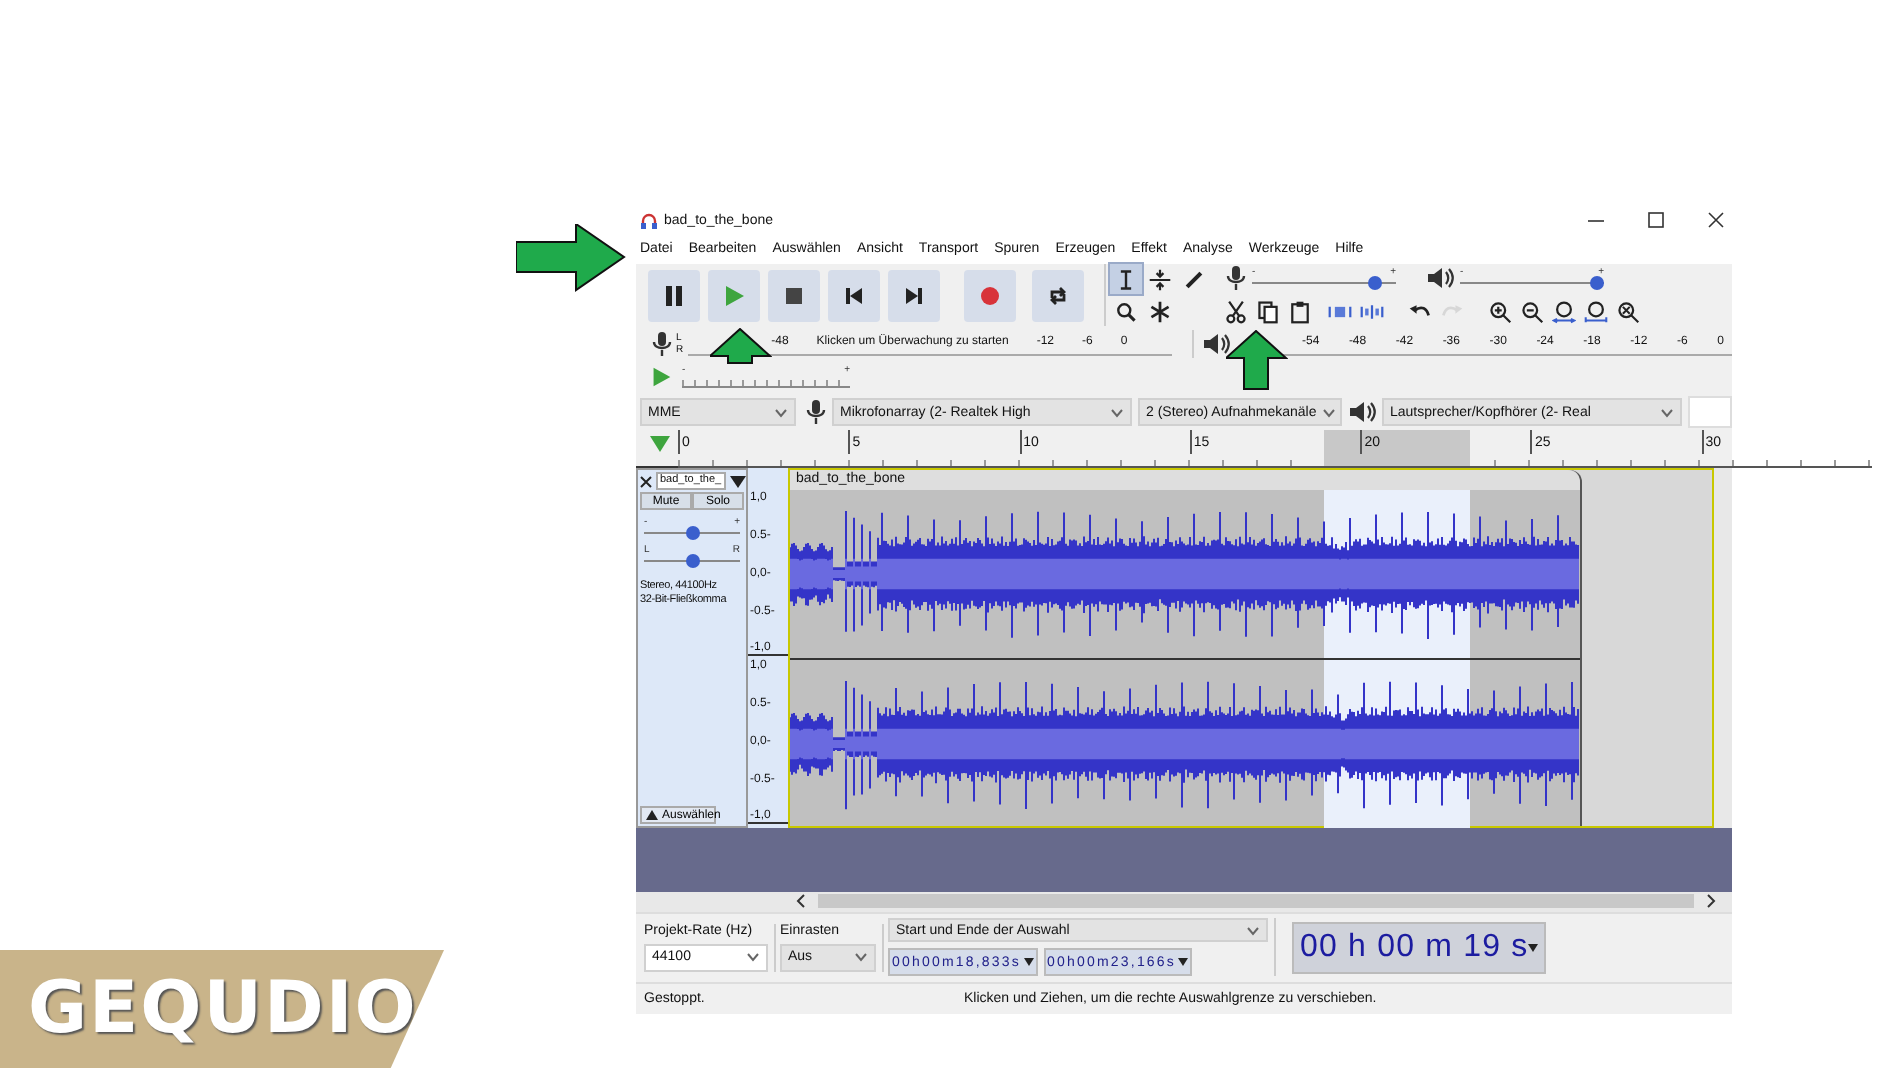 This screenshot has width=1900, height=1068. I want to click on asterisk-icon, so click(1160, 311).